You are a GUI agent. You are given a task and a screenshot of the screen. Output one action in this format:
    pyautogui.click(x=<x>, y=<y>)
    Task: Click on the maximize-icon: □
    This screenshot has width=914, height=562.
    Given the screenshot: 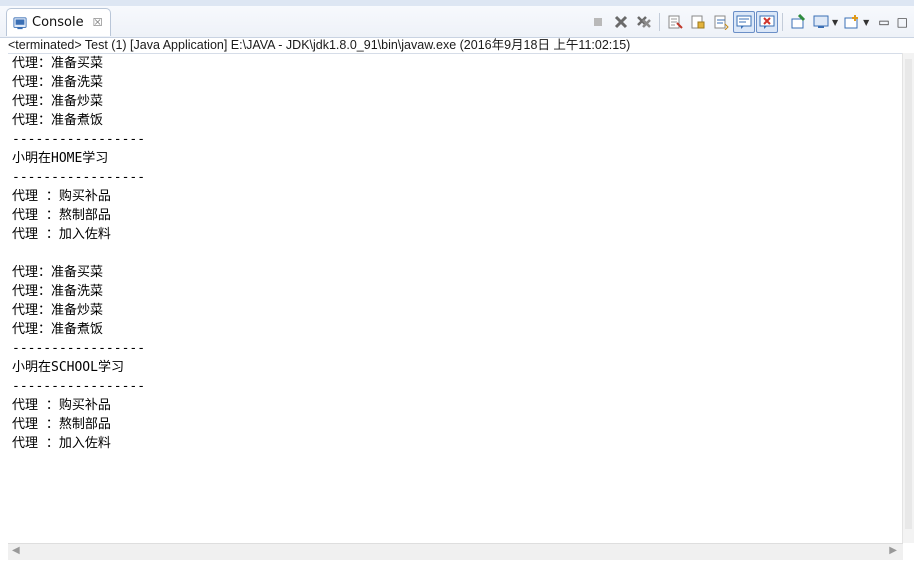 What is the action you would take?
    pyautogui.click(x=902, y=22)
    